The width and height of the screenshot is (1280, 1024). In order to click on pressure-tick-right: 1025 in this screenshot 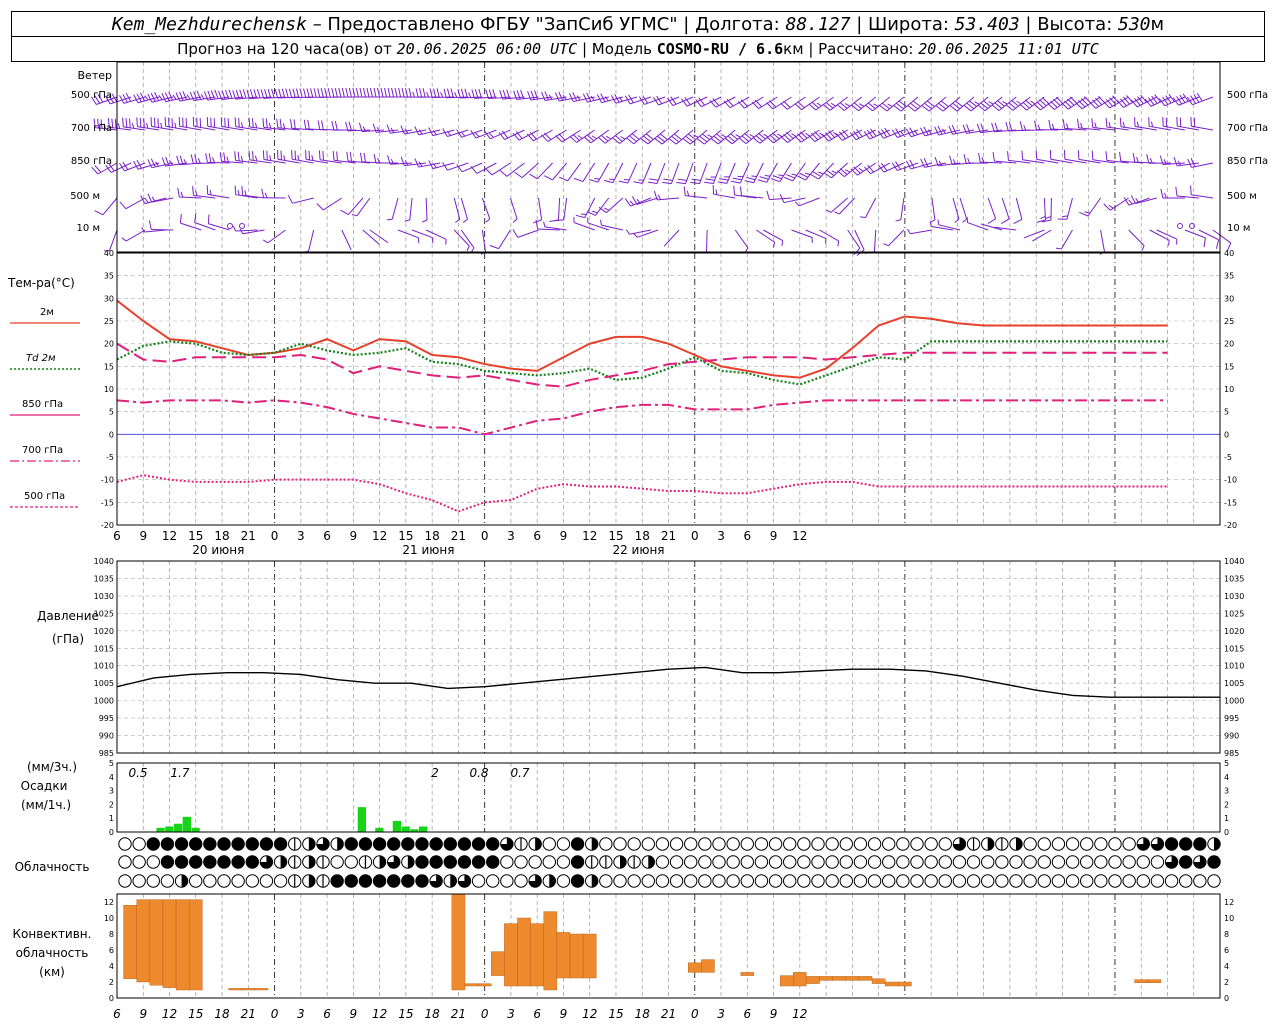, I will do `click(1234, 613)`.